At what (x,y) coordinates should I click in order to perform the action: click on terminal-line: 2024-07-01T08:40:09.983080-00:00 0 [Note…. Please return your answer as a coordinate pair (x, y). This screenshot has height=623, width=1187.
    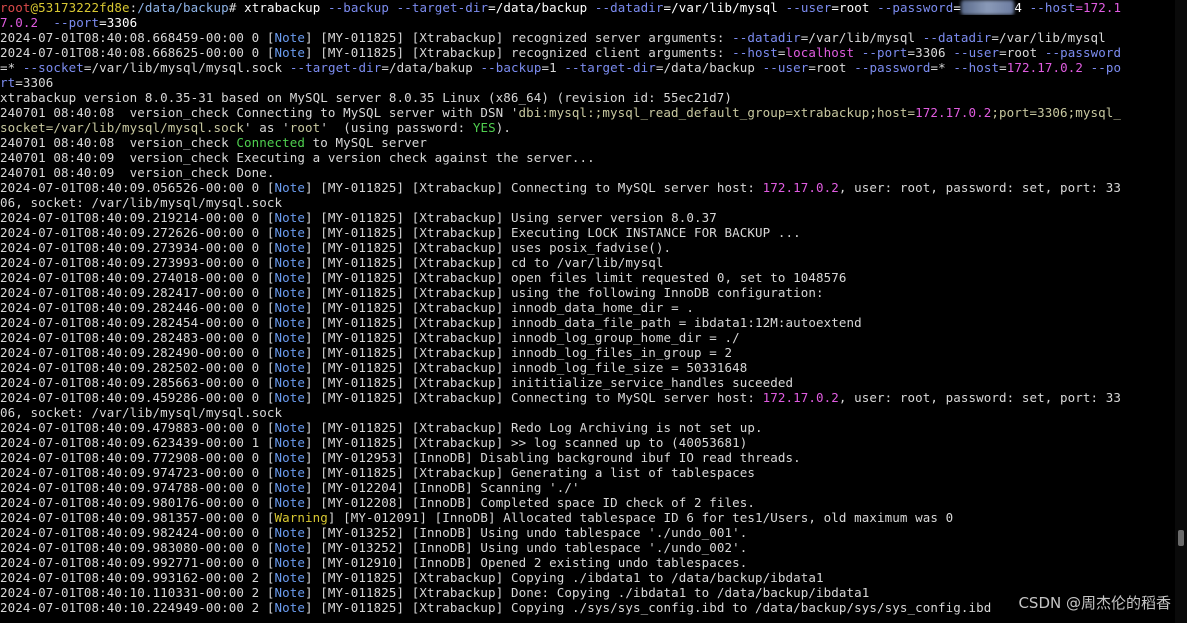
    Looking at the image, I should click on (586, 547).